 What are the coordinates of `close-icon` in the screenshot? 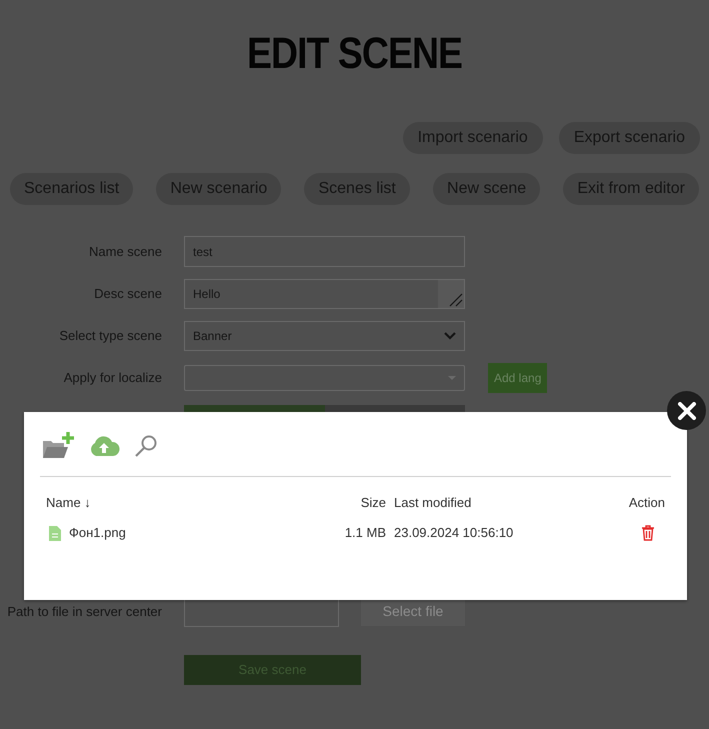 It's located at (687, 411).